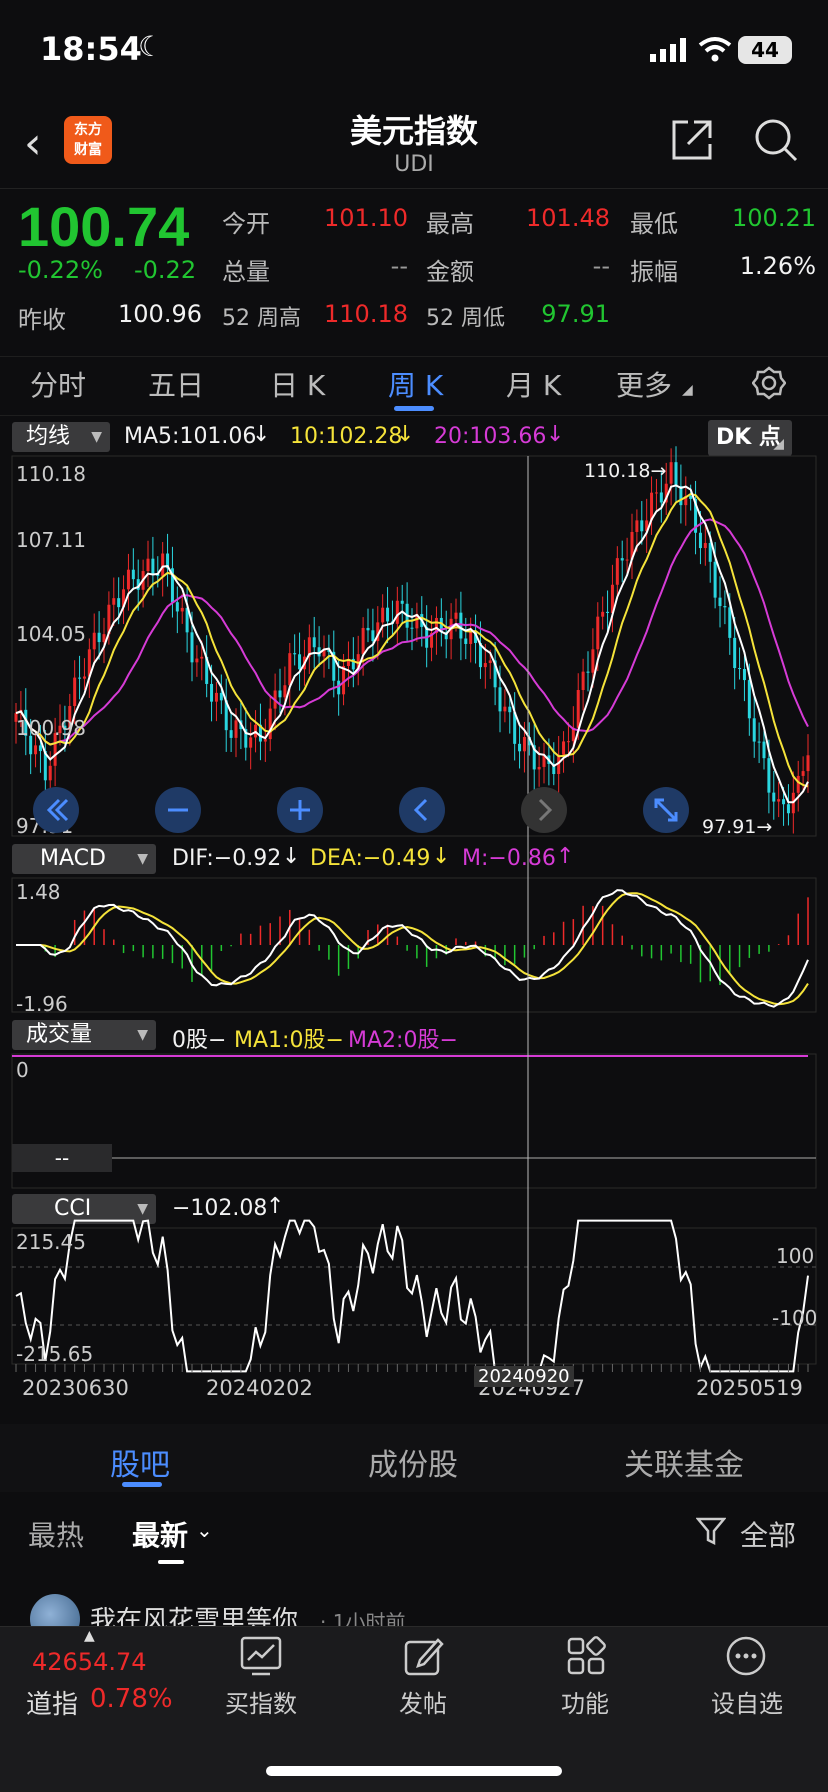  Describe the element at coordinates (160, 314) in the screenshot. I see `prev-close-value: 100.96` at that location.